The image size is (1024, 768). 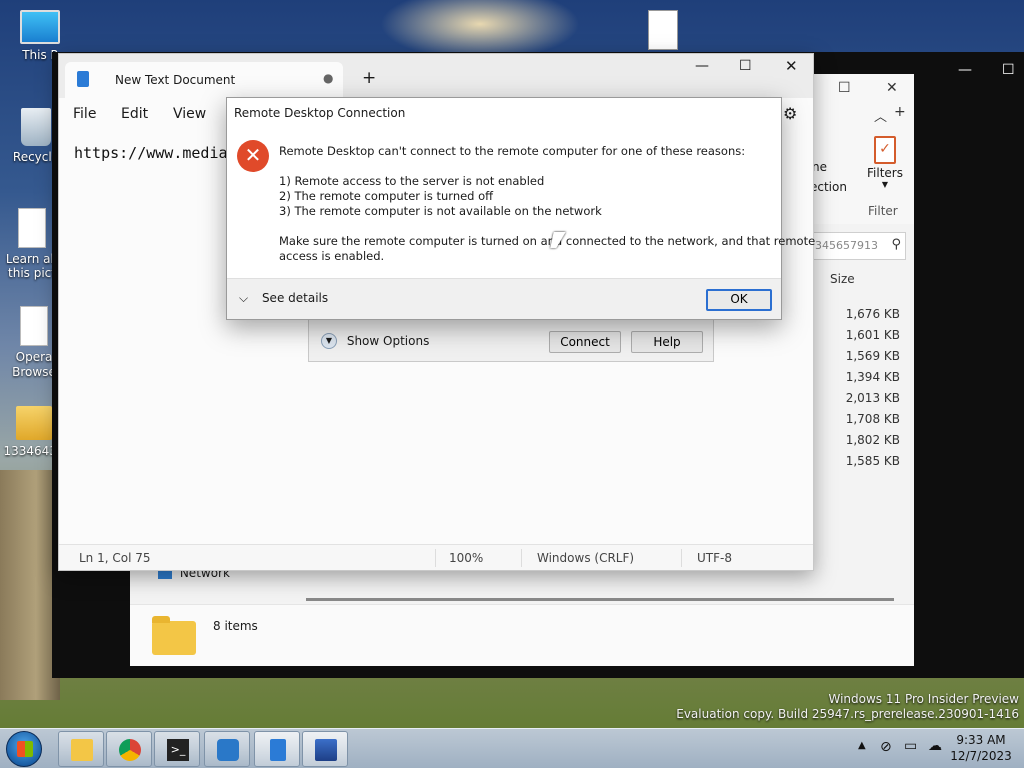 I want to click on ok-button: OK, so click(x=739, y=300).